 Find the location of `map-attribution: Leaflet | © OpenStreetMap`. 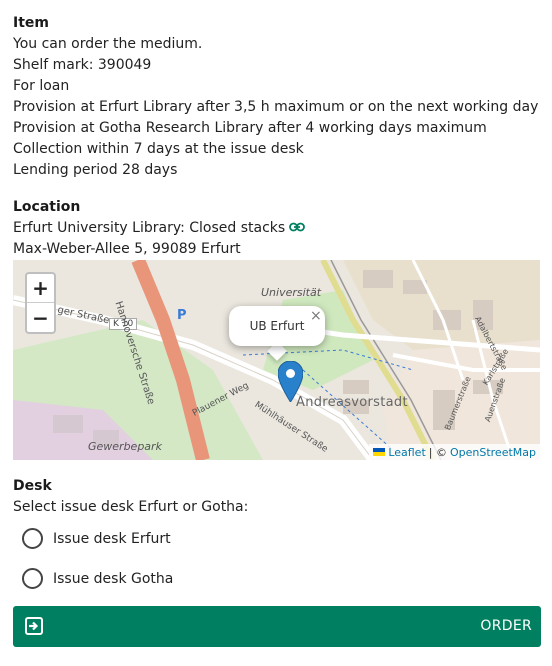

map-attribution: Leaflet | © OpenStreetMap is located at coordinates (454, 452).